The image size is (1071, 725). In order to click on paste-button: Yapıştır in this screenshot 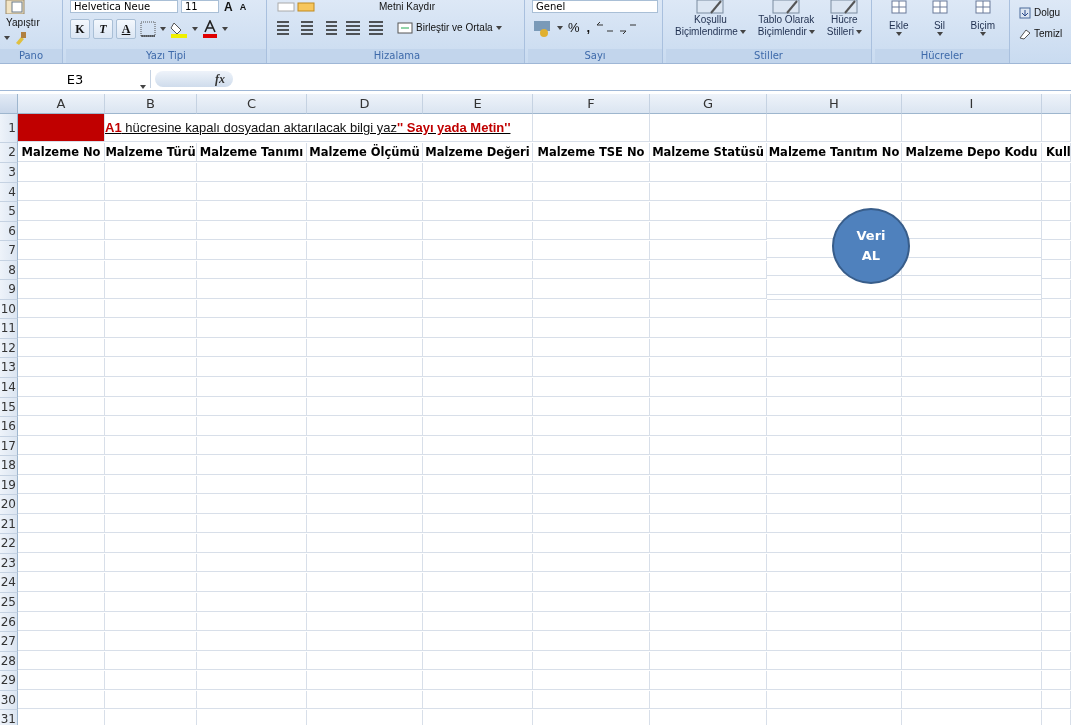, I will do `click(23, 22)`.